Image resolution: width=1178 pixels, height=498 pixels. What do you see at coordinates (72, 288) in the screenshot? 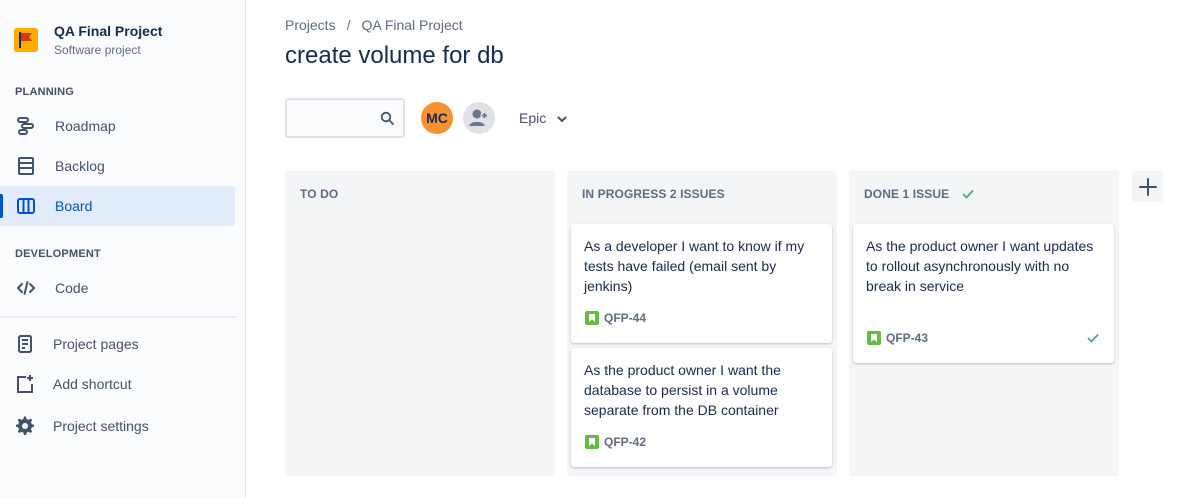
I see `sidebar-item-label: Code` at bounding box center [72, 288].